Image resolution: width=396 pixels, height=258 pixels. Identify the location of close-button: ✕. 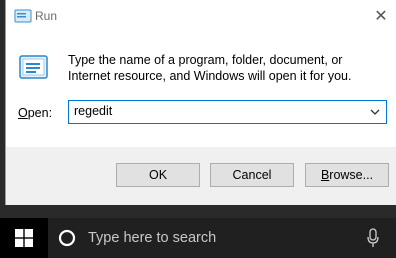
(381, 16).